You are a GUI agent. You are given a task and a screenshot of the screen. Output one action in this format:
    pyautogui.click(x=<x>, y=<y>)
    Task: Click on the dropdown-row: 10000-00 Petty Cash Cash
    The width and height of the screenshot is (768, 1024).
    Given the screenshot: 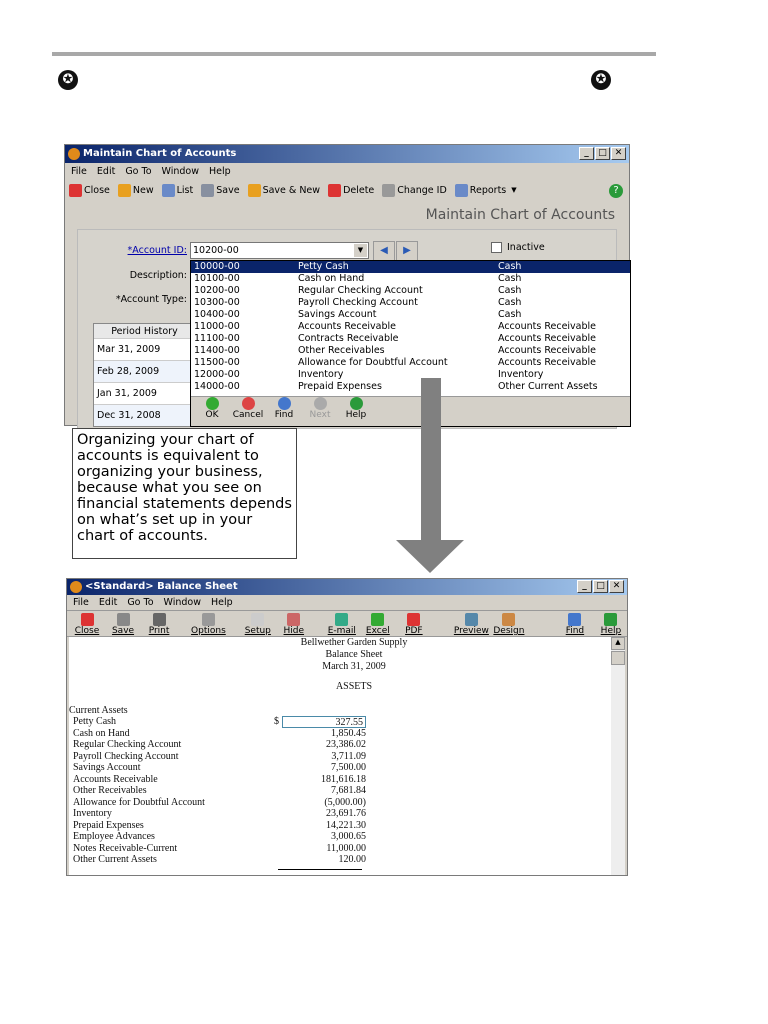 What is the action you would take?
    pyautogui.click(x=410, y=267)
    